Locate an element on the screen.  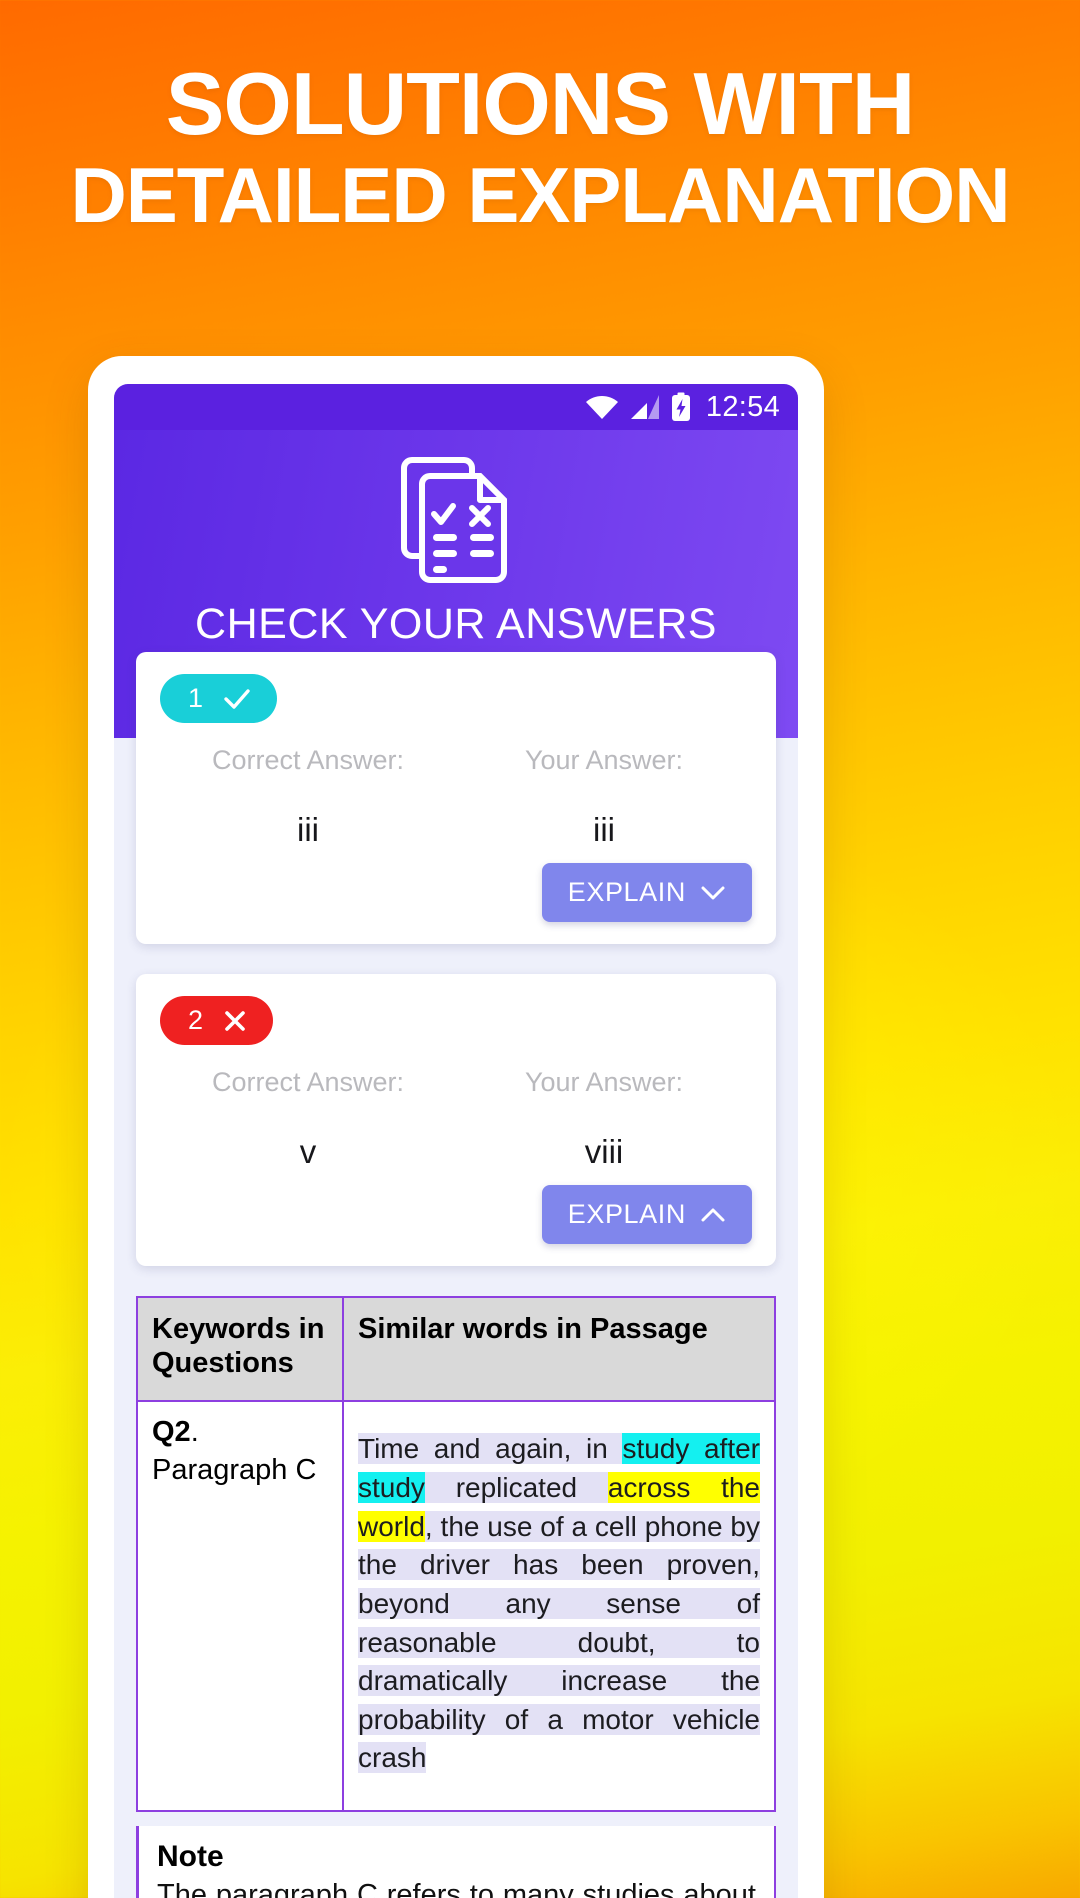
page-title: CHECK YOUR ANSWERS is located at coordinates (456, 624).